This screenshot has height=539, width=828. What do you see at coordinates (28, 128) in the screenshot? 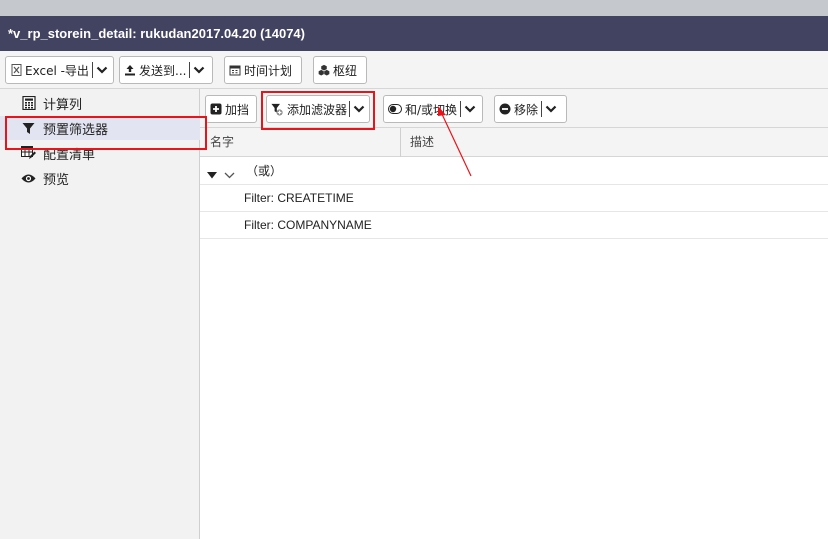
I see `filter-icon` at bounding box center [28, 128].